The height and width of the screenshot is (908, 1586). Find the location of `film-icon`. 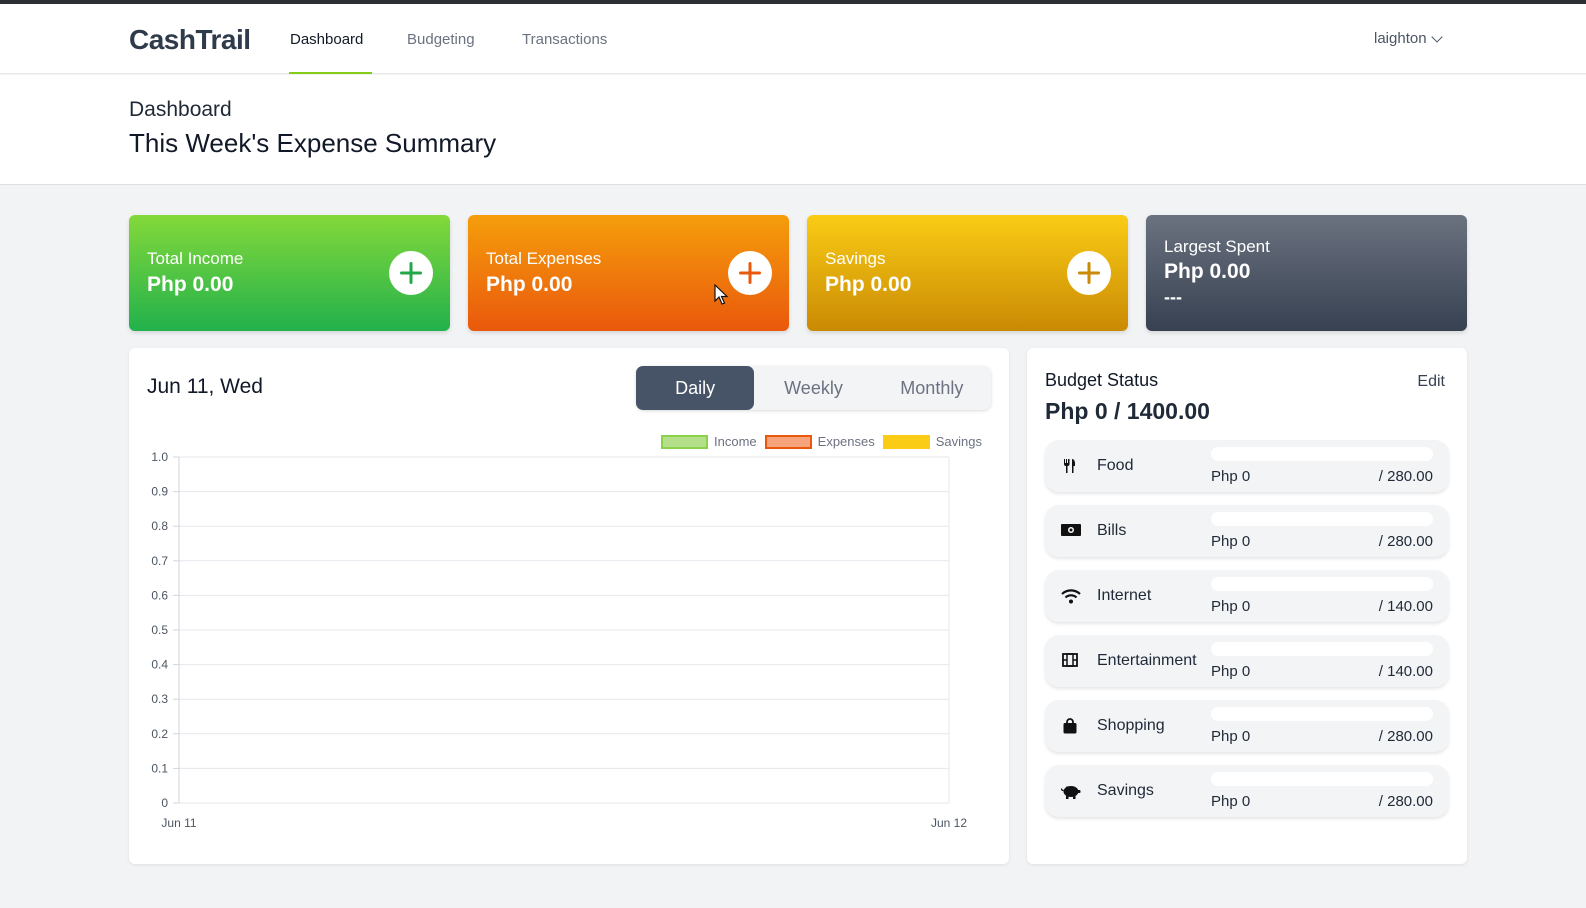

film-icon is located at coordinates (1070, 662).